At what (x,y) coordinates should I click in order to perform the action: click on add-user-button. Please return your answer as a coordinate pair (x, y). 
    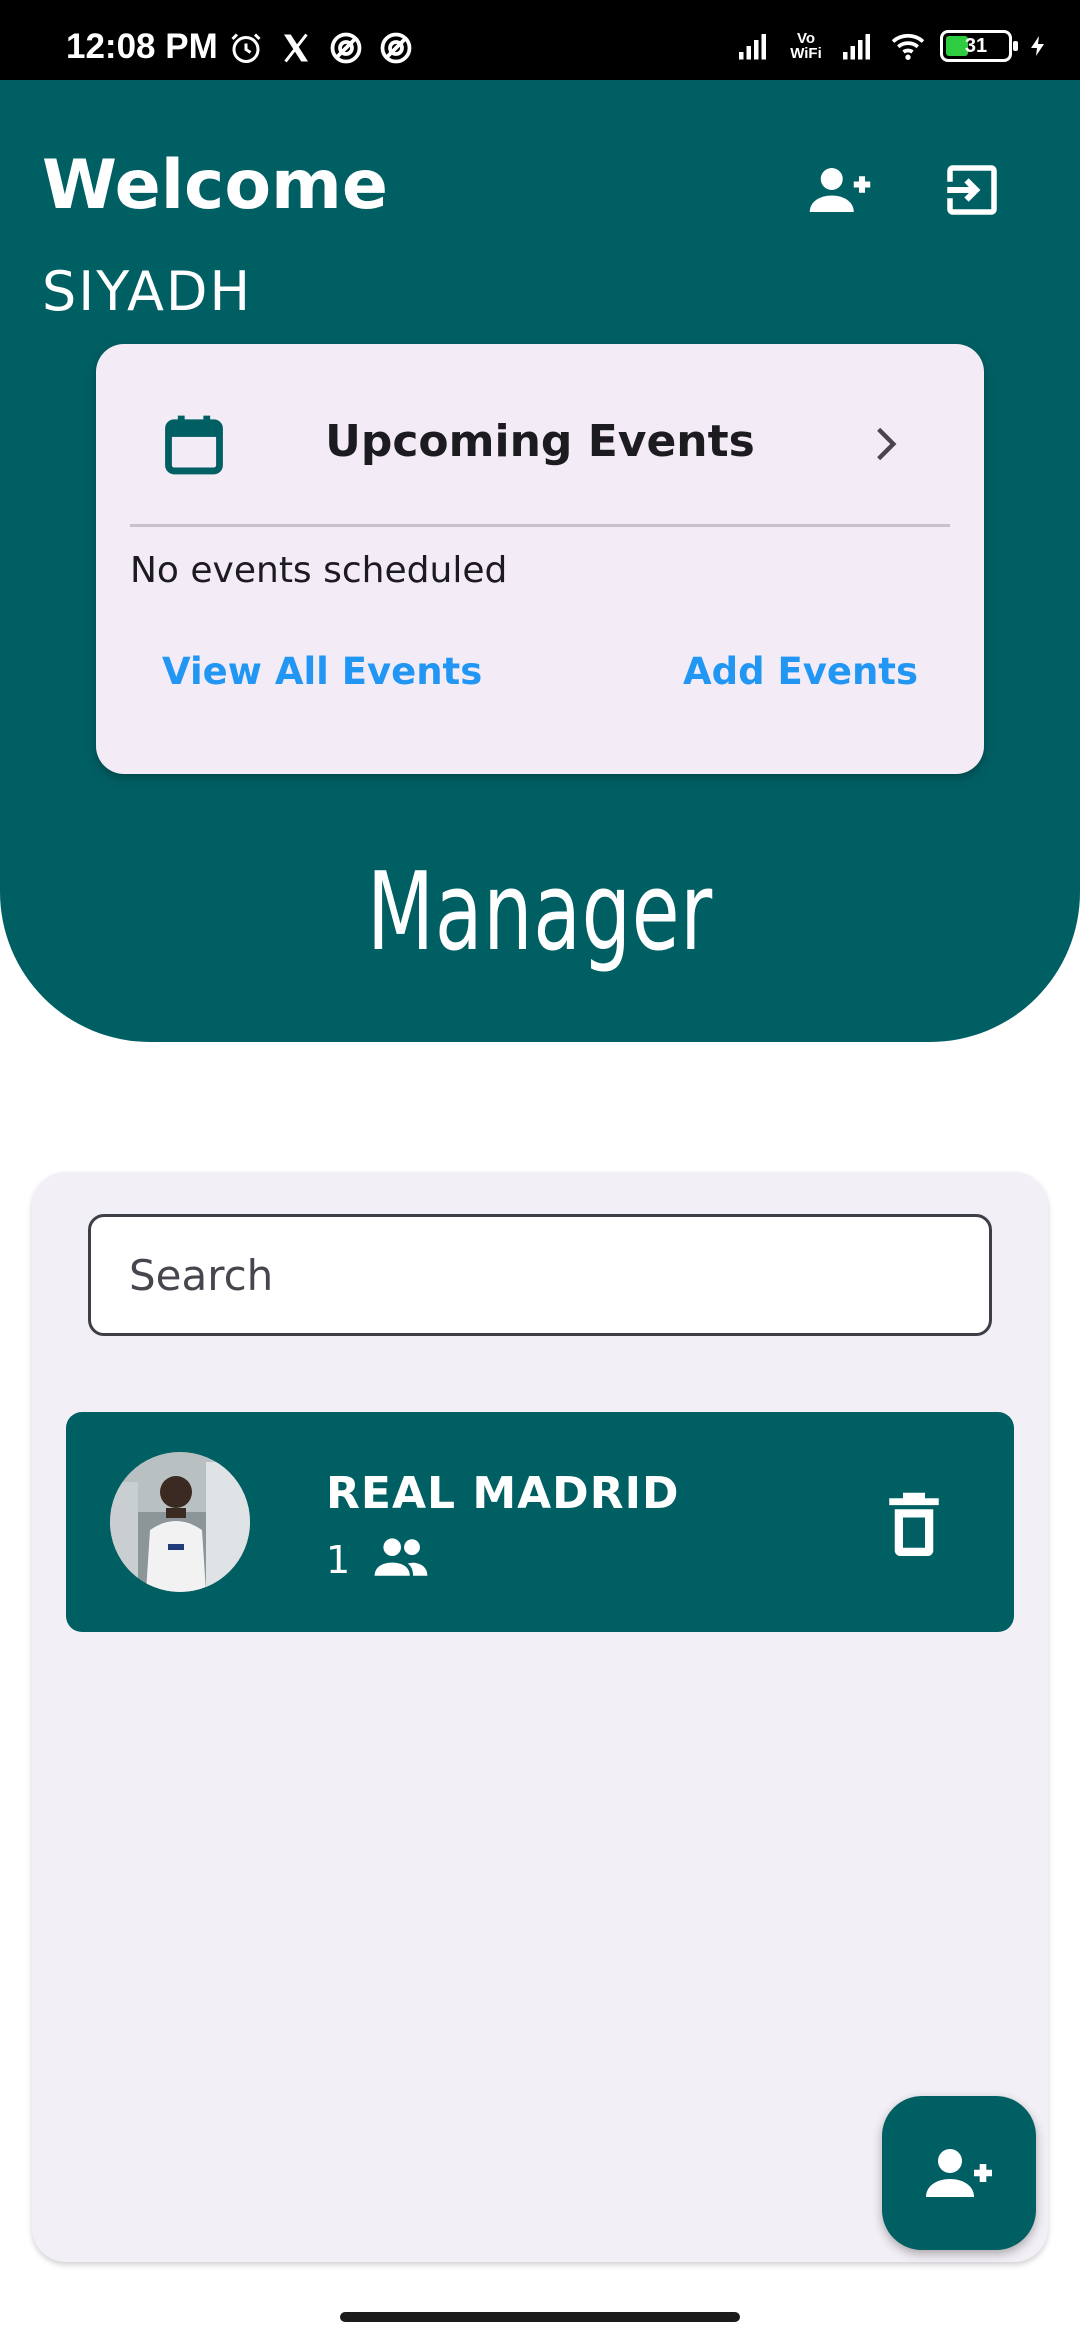
    Looking at the image, I should click on (840, 190).